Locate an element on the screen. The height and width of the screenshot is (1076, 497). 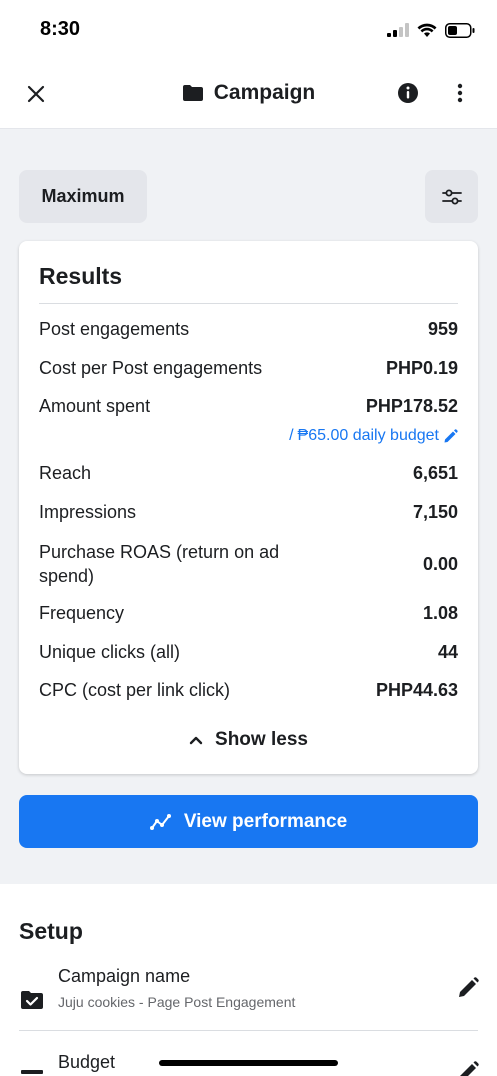
top-app-bar: Campaign is located at coordinates (248, 94).